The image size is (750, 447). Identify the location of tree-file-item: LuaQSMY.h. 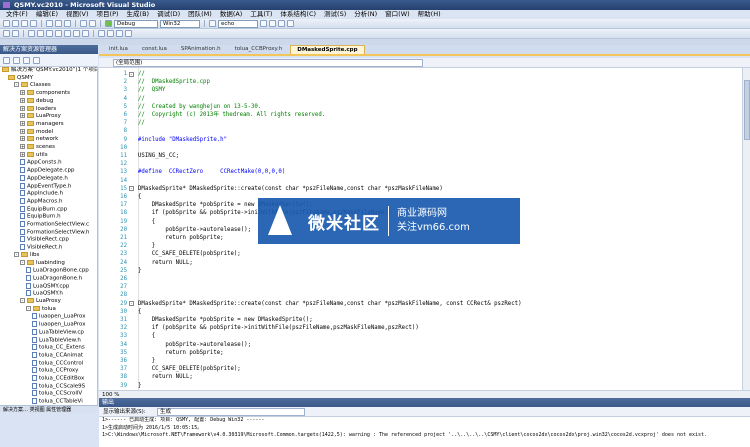
(44, 294).